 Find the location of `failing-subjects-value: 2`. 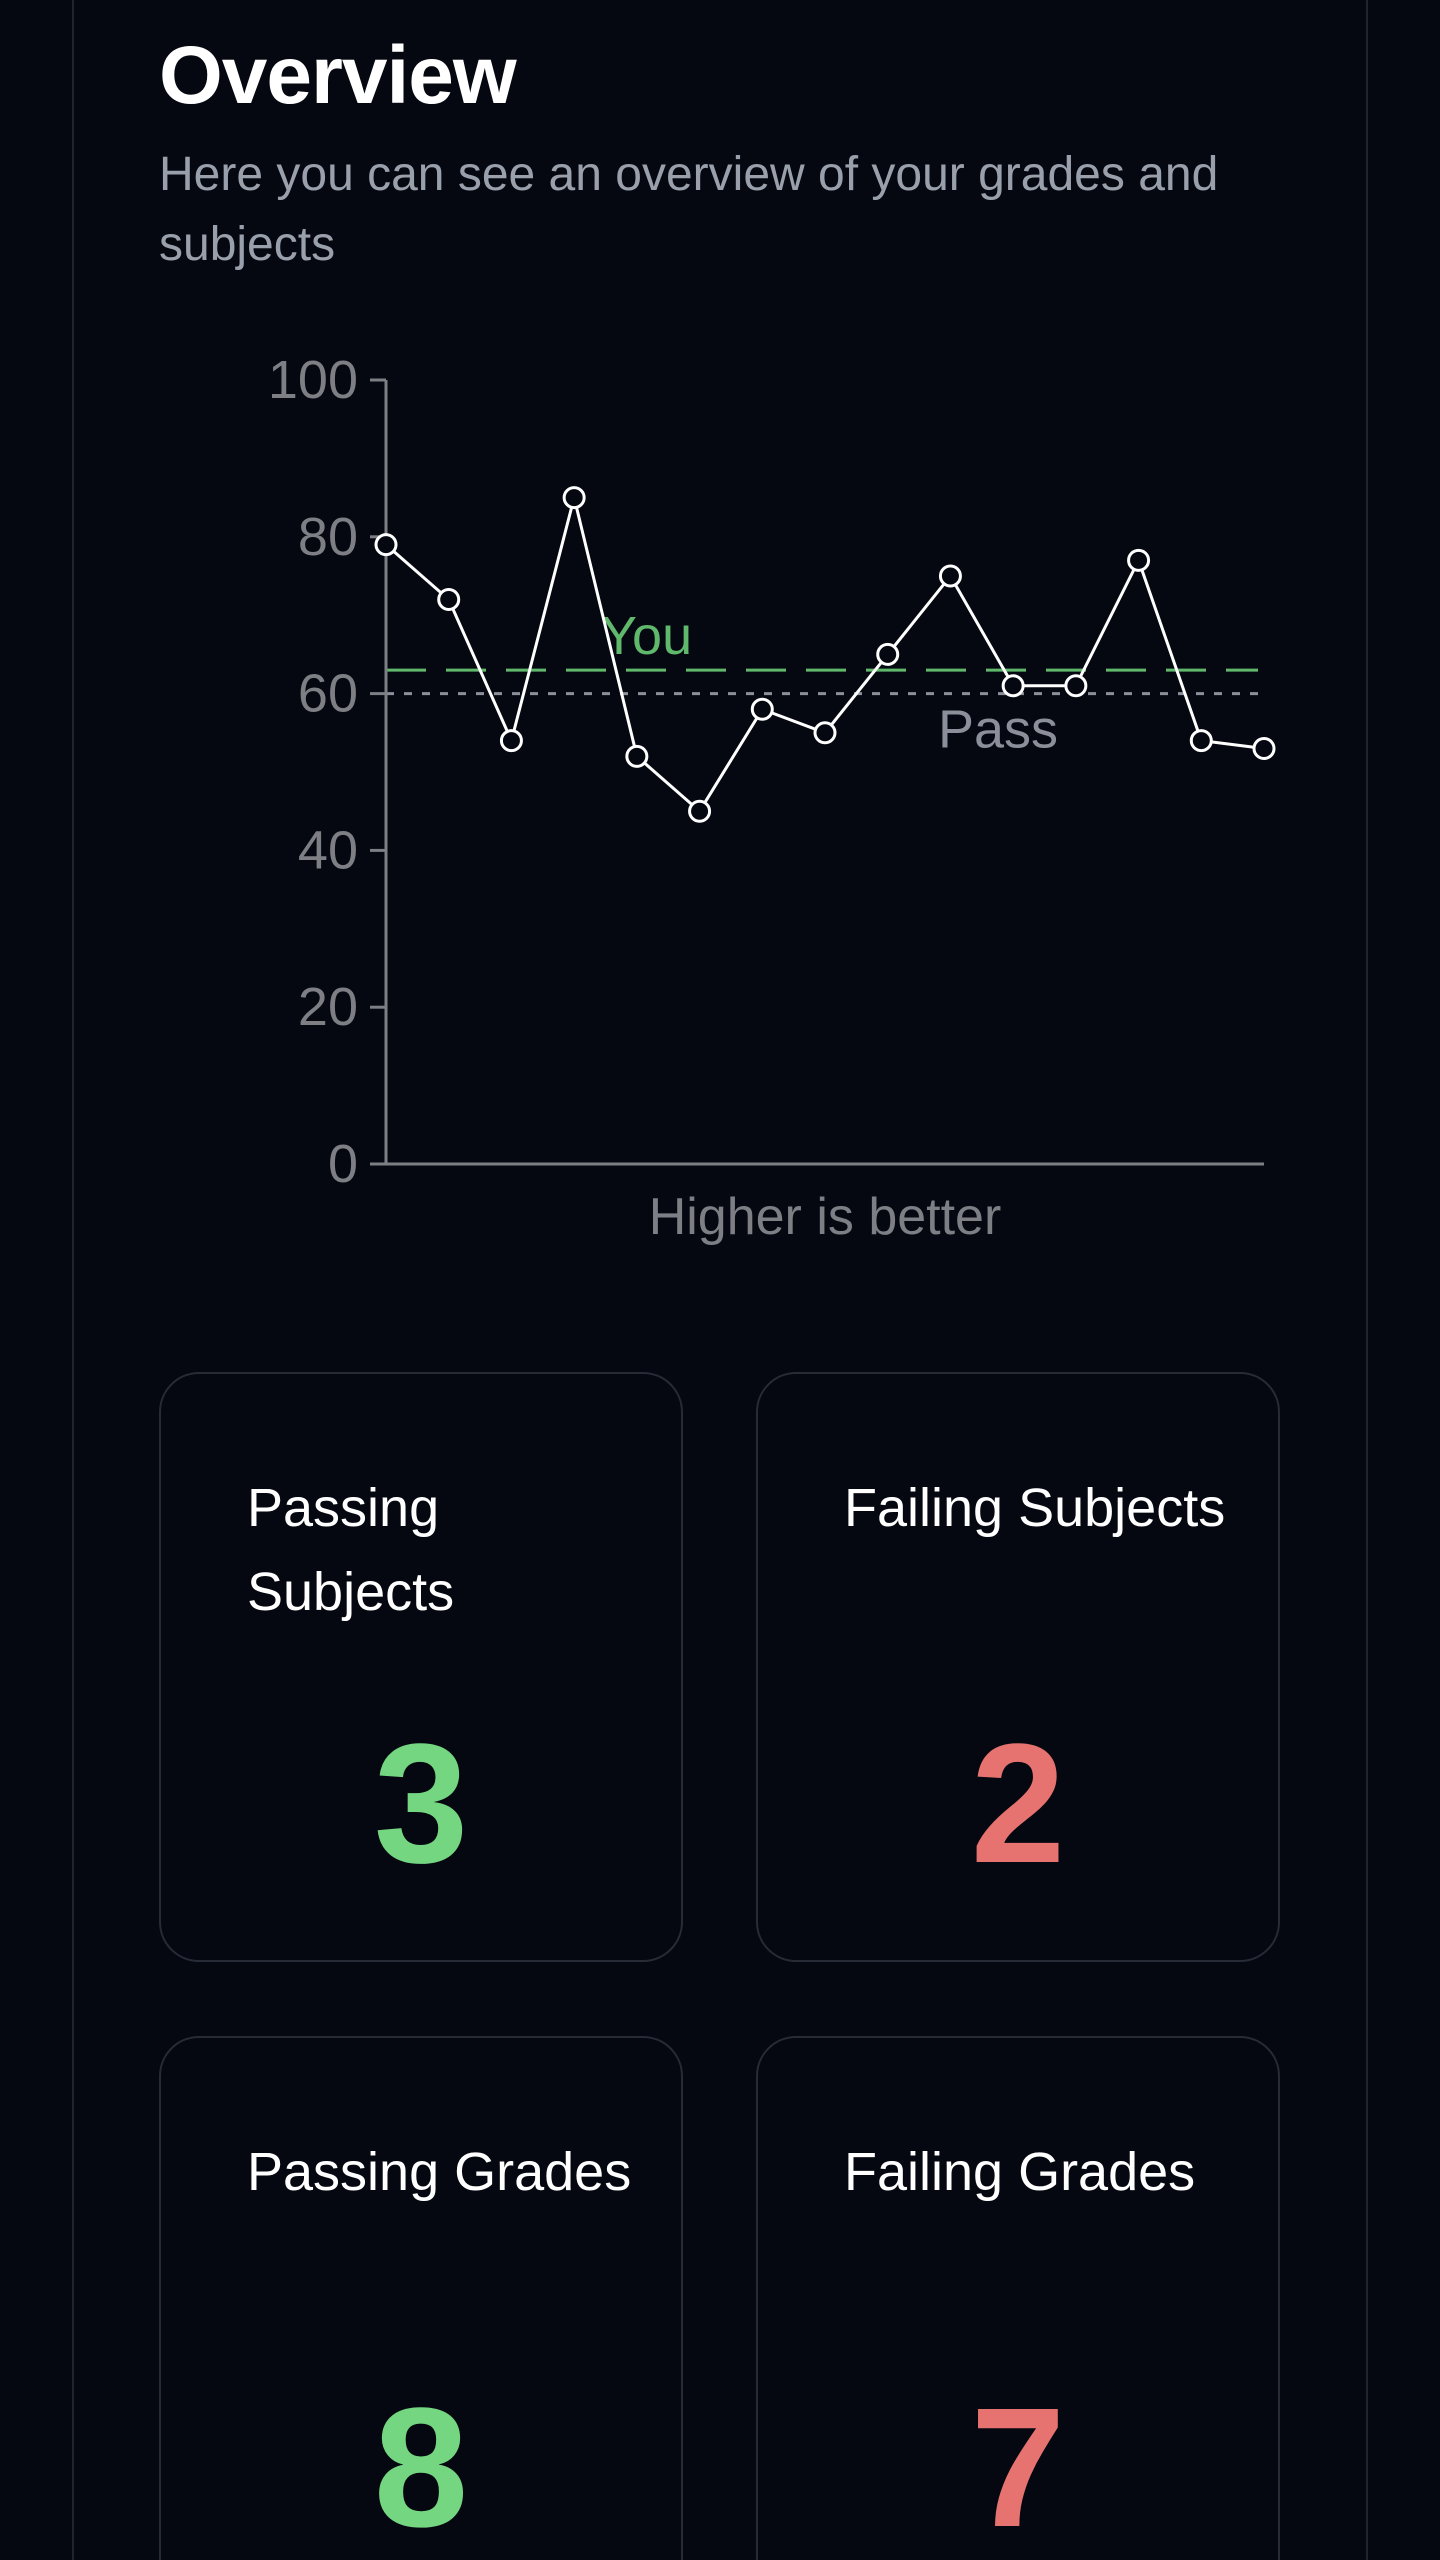

failing-subjects-value: 2 is located at coordinates (1018, 1804).